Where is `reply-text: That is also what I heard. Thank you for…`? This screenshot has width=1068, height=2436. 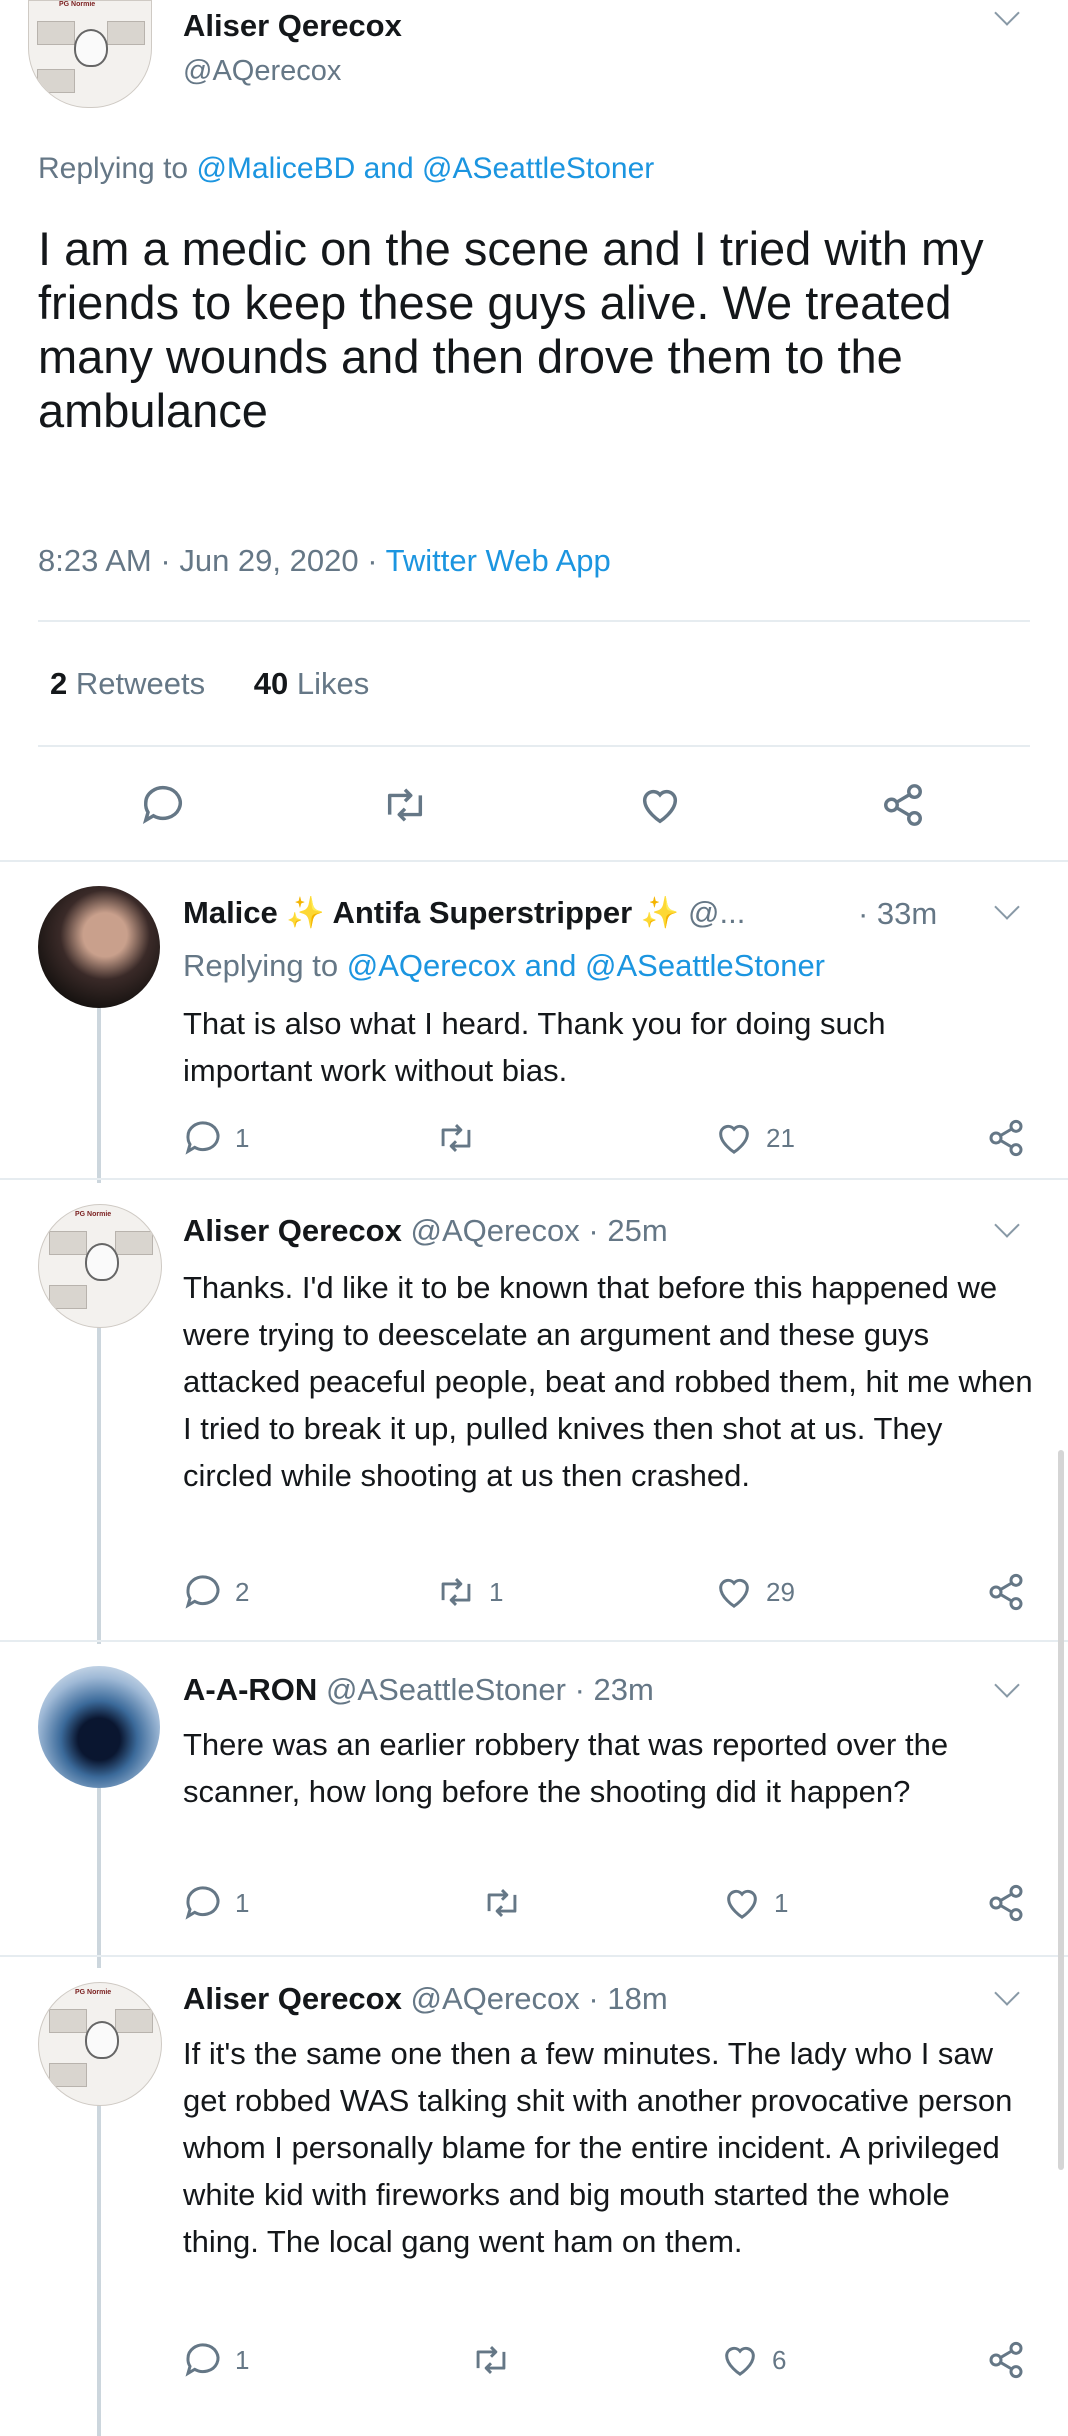
reply-text: That is also what I heard. Thank you for… is located at coordinates (534, 1047).